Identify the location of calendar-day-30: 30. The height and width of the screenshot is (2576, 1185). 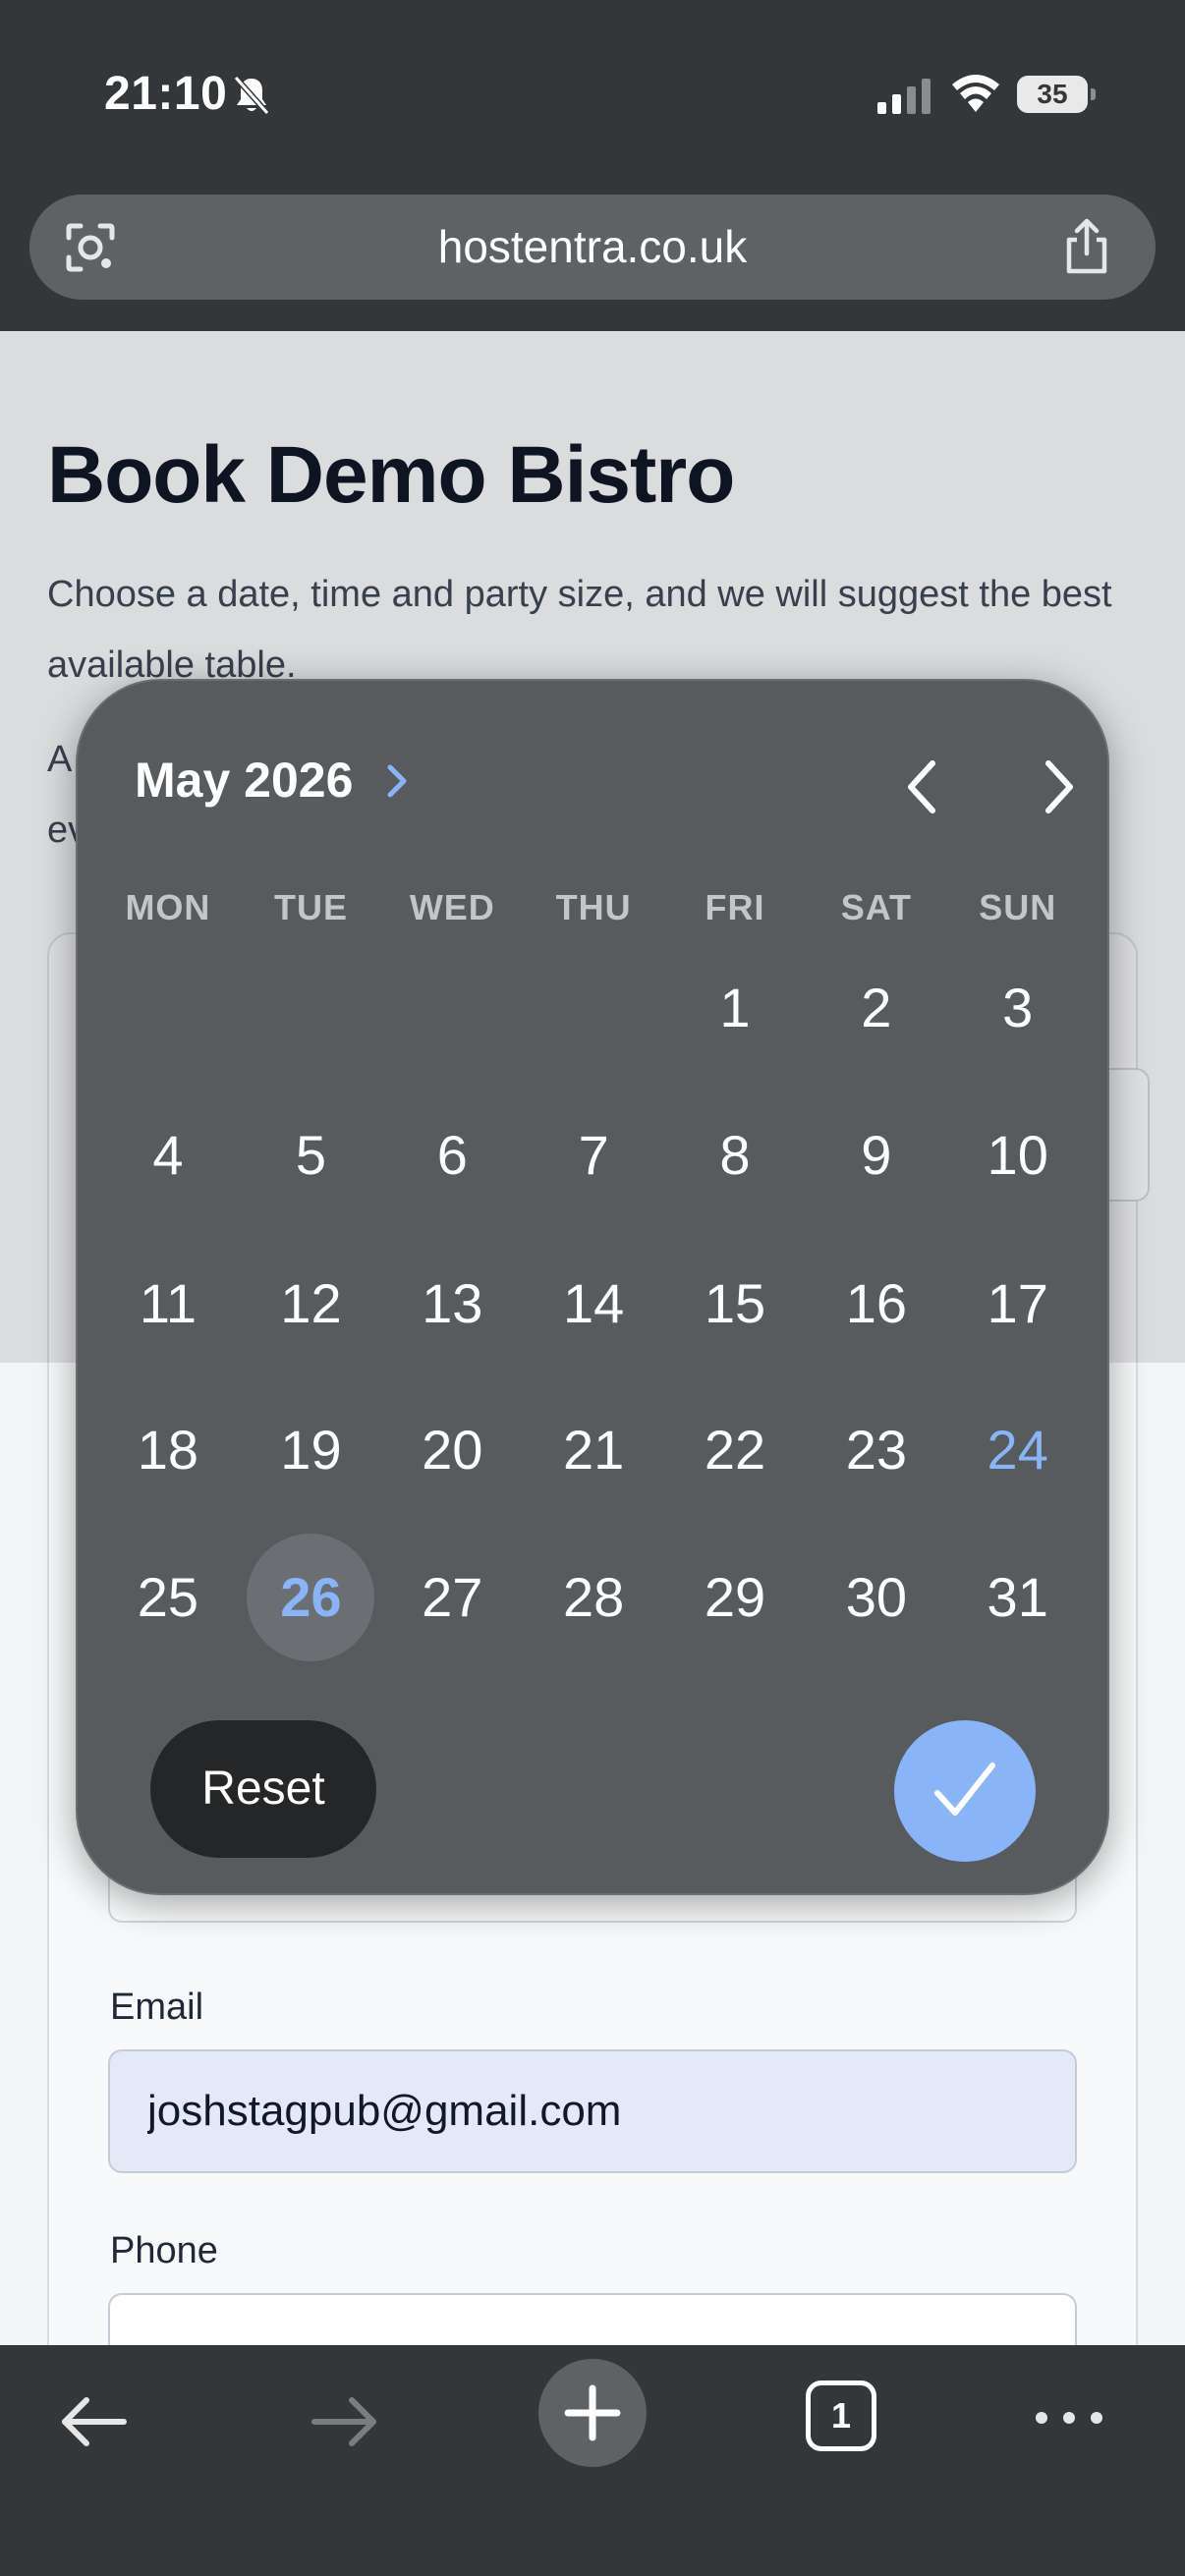
(877, 1597).